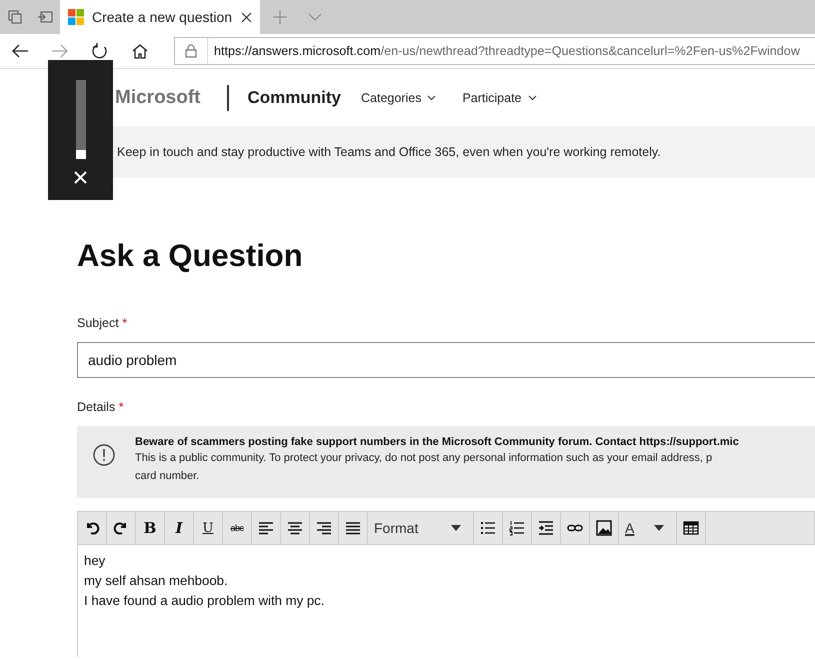  I want to click on home-icon, so click(140, 51).